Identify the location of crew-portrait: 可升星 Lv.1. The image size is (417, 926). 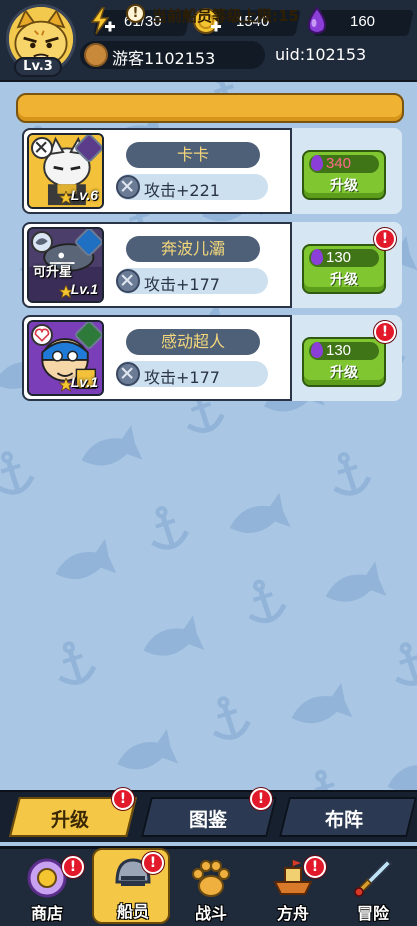
(65, 265).